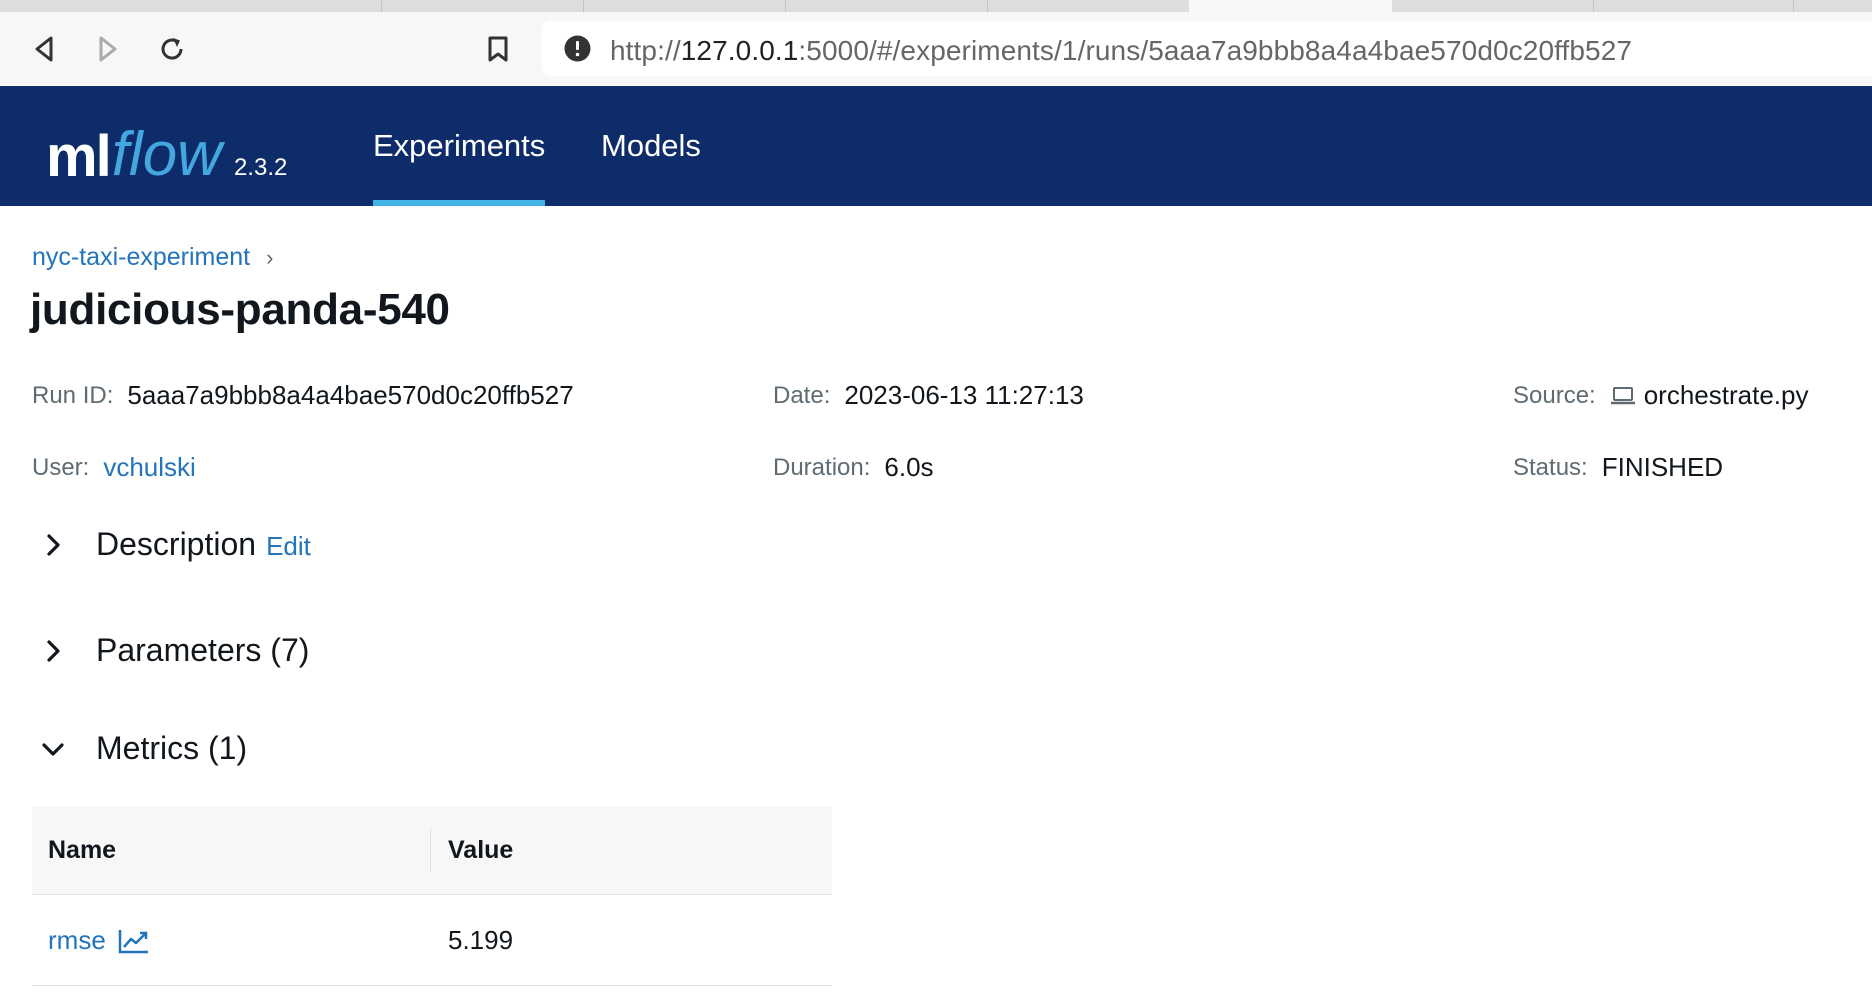 This screenshot has height=994, width=1872. I want to click on user-label: User:, so click(61, 467).